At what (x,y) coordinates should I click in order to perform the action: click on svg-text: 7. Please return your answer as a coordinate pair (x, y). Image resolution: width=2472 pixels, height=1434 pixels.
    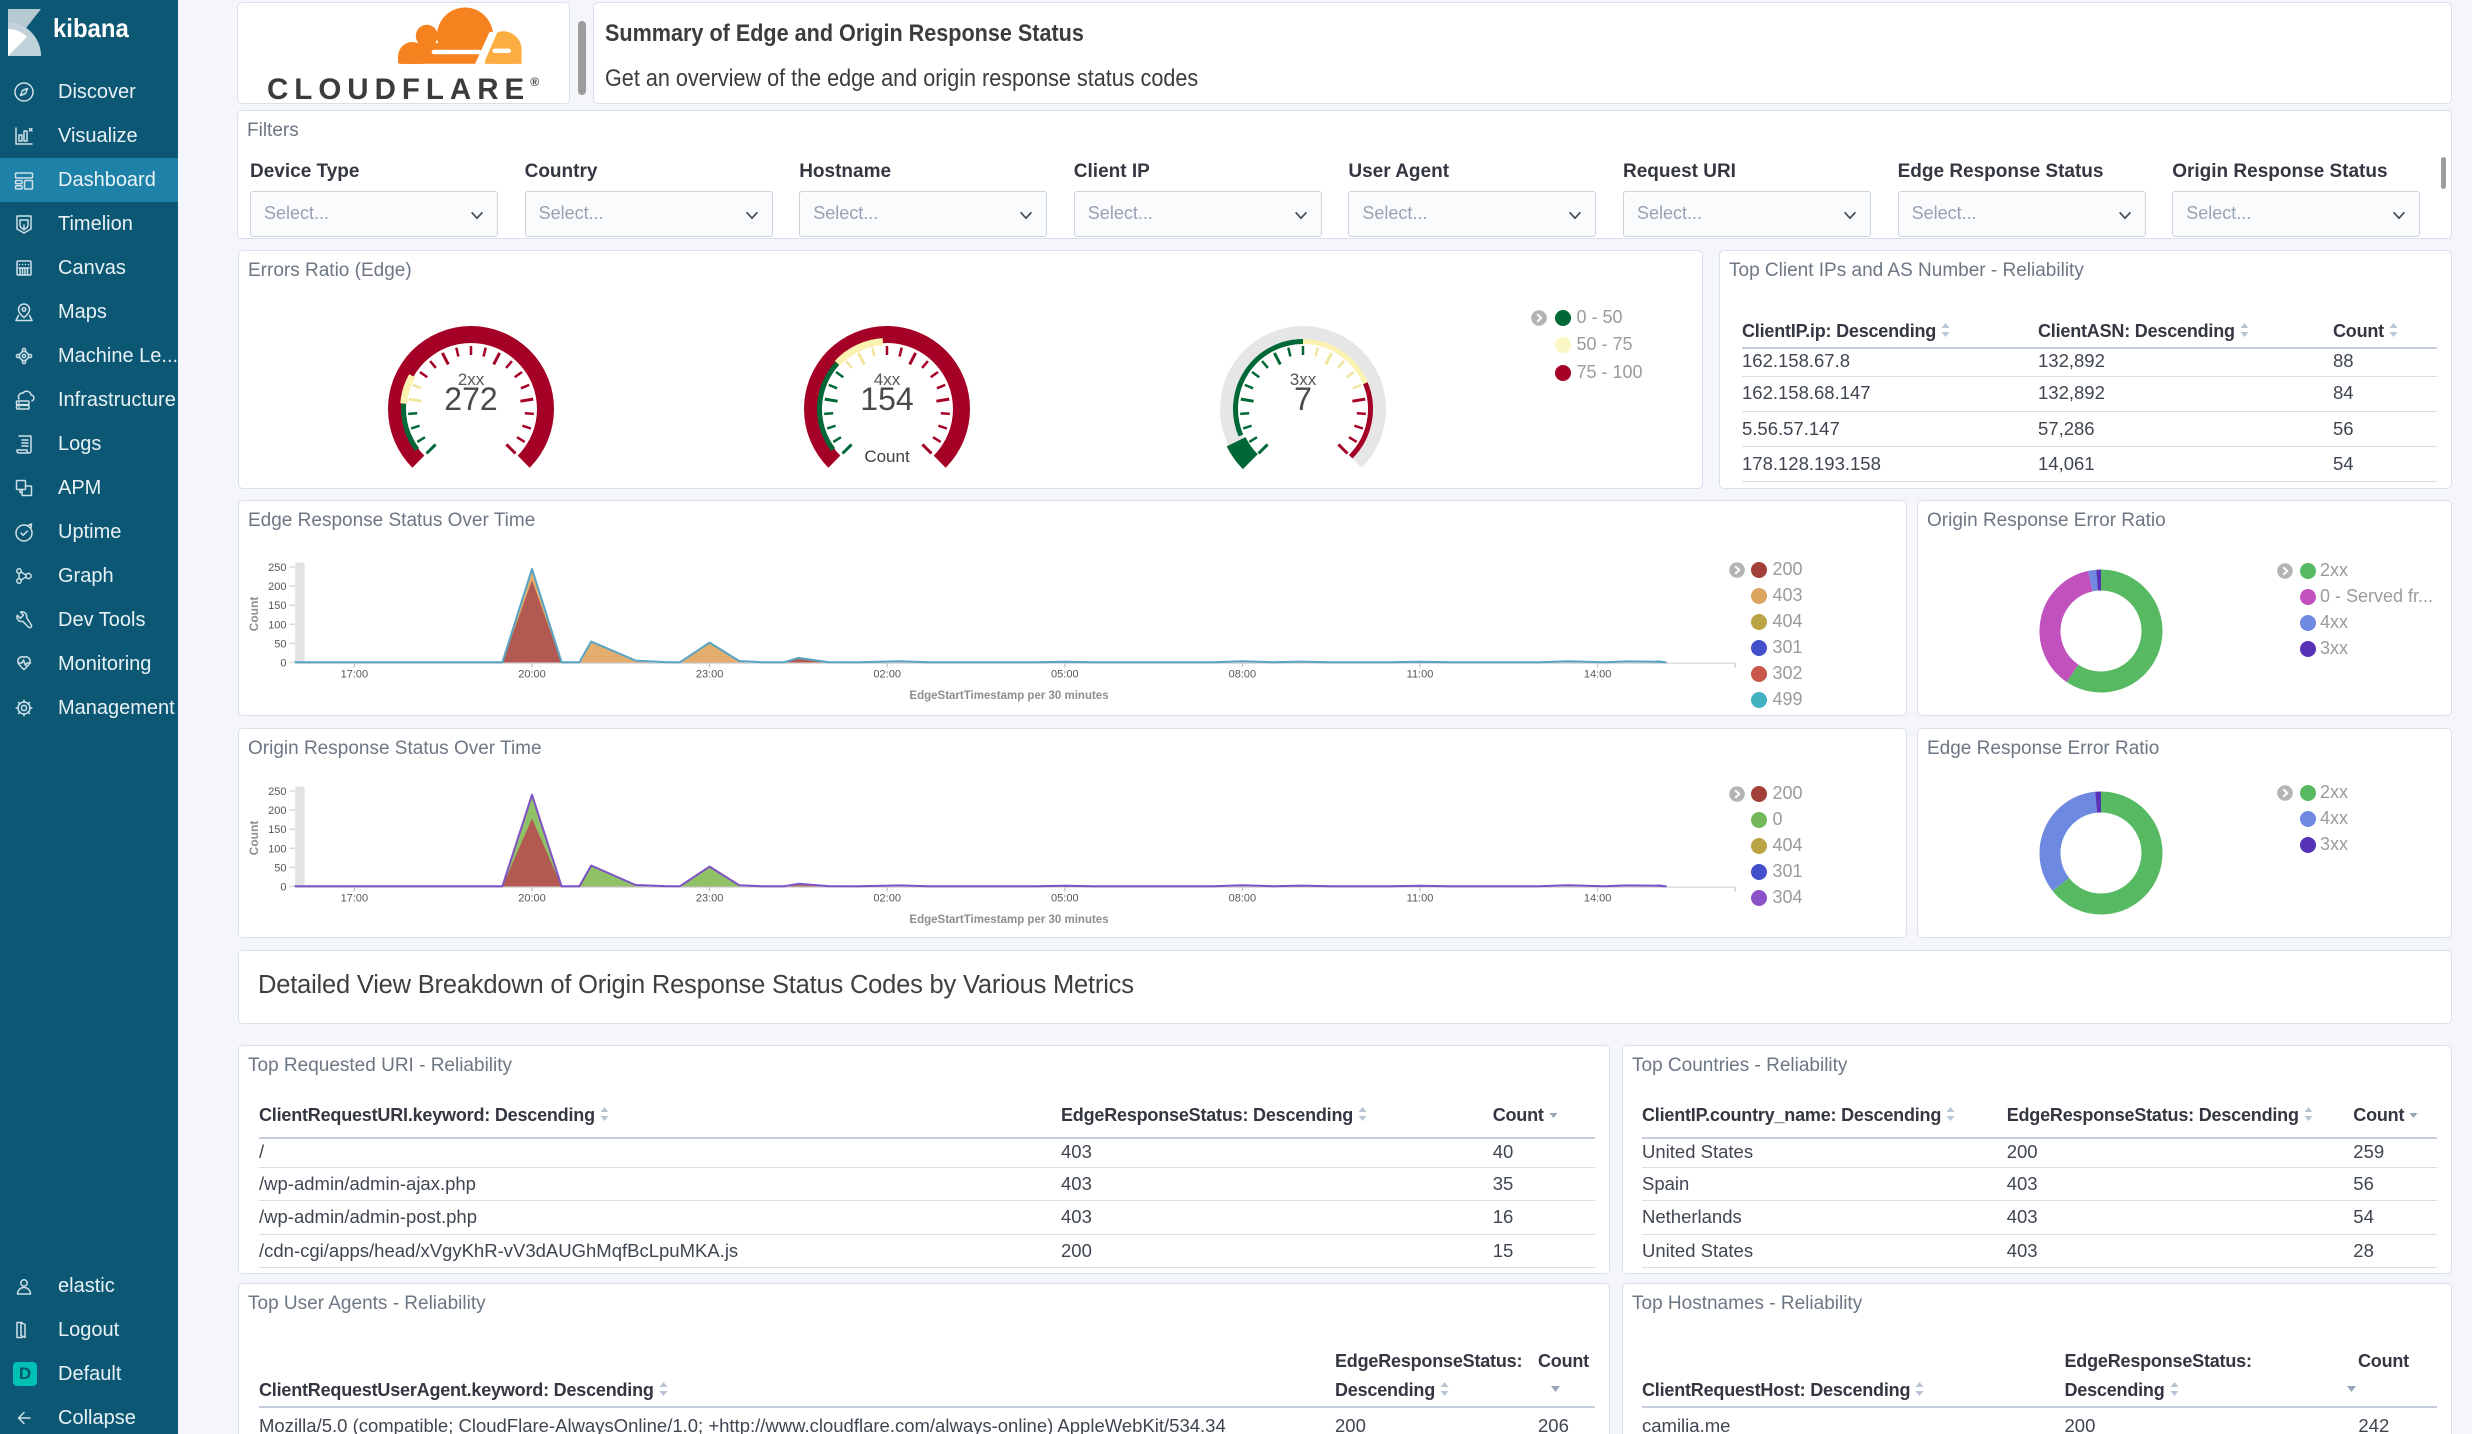
    Looking at the image, I should click on (1303, 399).